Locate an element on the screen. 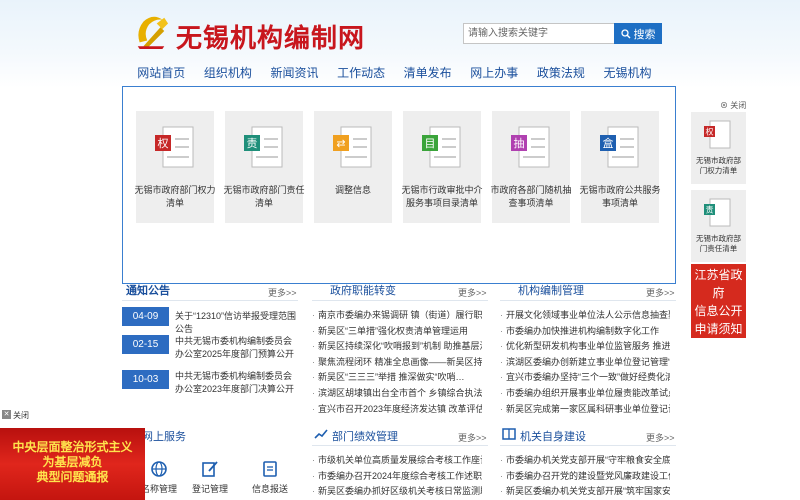 This screenshot has height=500, width=800. left-float-close-button: ✕ 关闭 is located at coordinates (15, 415).